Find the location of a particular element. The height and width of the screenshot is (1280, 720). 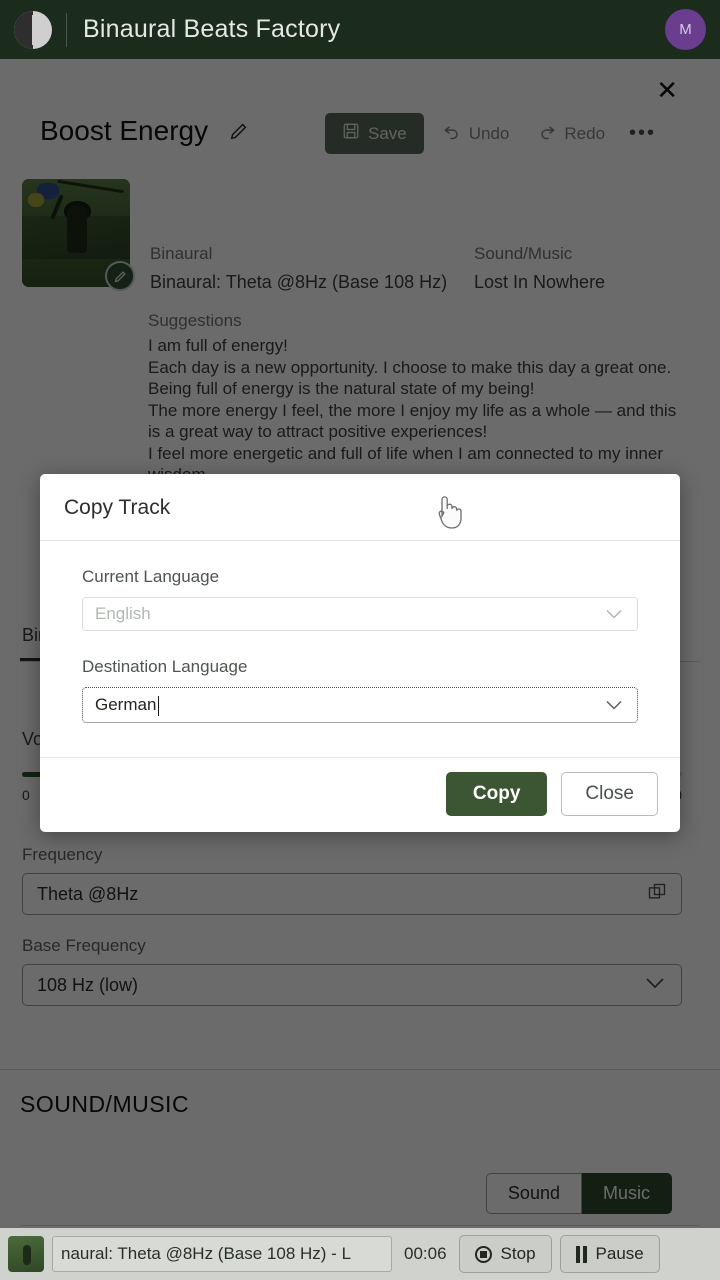

close-icon: ✕ is located at coordinates (667, 90).